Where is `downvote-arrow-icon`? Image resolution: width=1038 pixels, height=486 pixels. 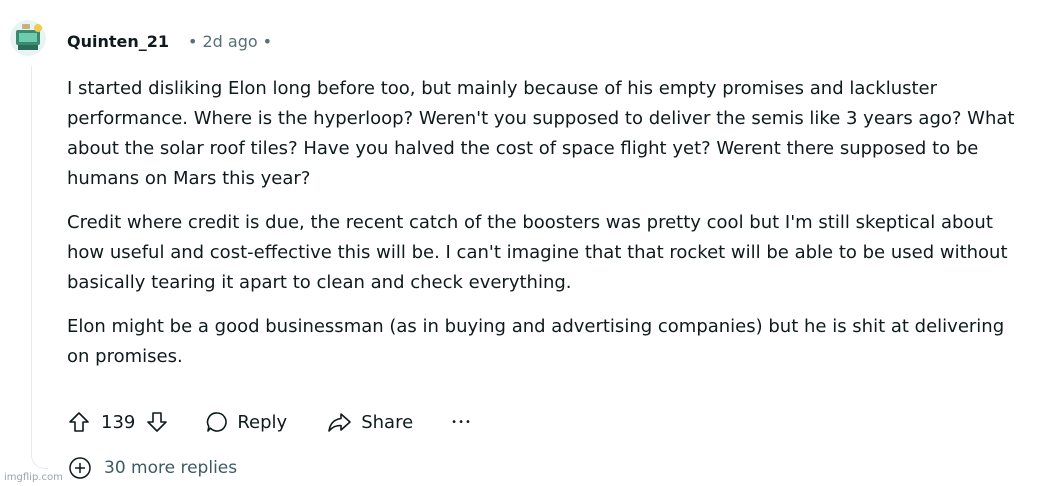
downvote-arrow-icon is located at coordinates (157, 422).